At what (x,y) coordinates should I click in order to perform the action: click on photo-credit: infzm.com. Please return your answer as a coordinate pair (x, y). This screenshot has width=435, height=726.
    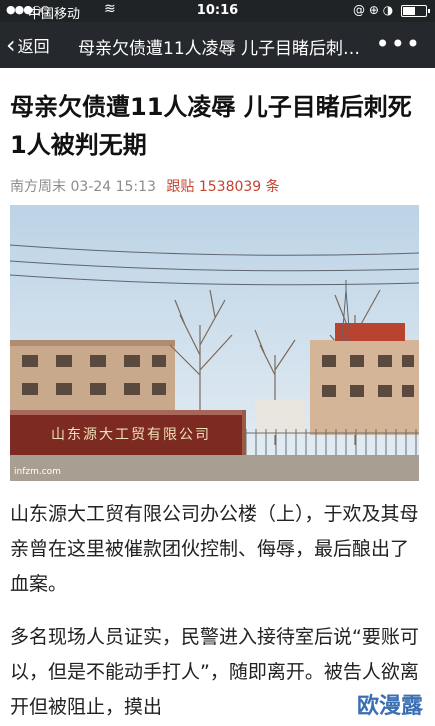
    Looking at the image, I should click on (37, 472).